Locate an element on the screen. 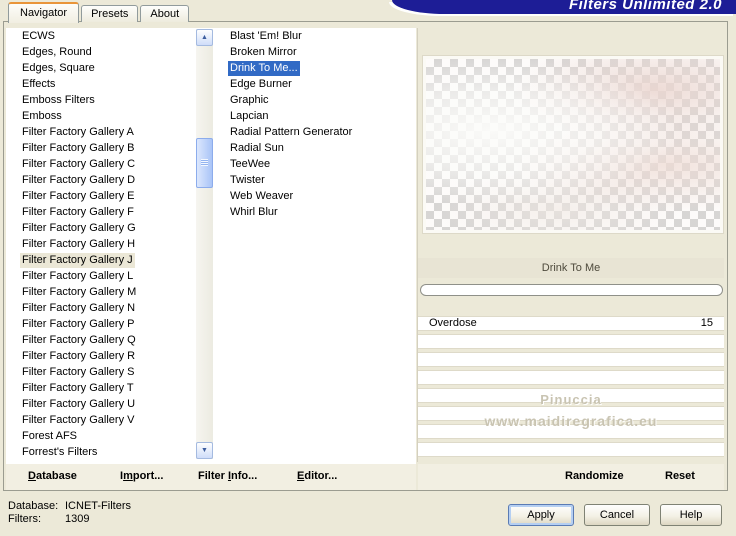  category-label: ECWS is located at coordinates (38, 36).